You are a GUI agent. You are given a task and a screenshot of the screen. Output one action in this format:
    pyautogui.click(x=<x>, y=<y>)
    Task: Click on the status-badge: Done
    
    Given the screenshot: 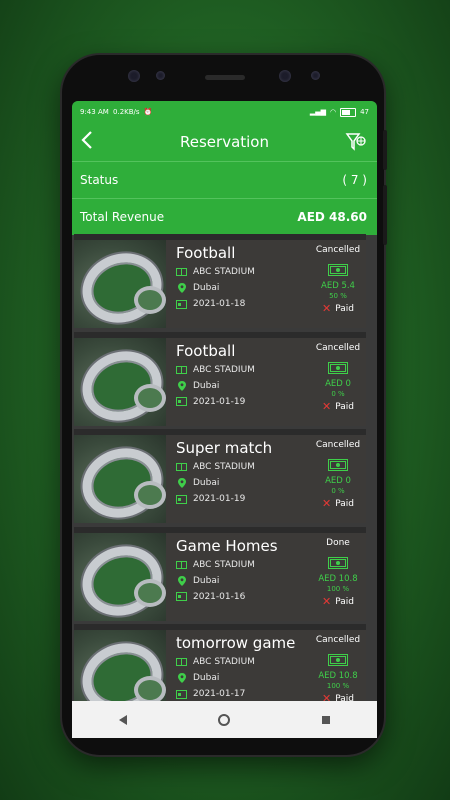 What is the action you would take?
    pyautogui.click(x=338, y=542)
    